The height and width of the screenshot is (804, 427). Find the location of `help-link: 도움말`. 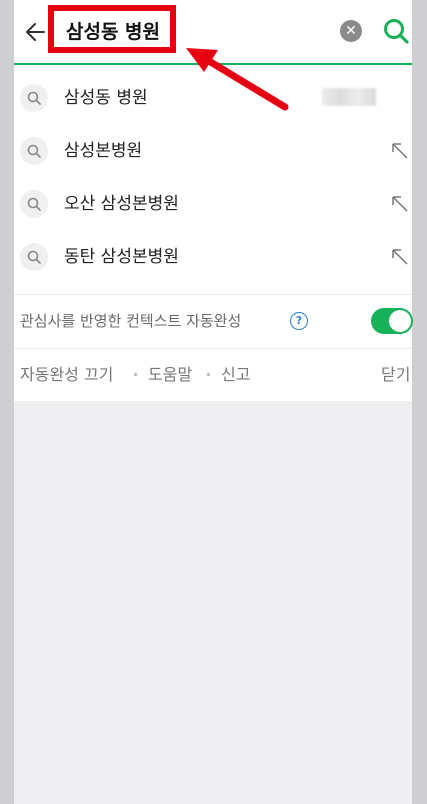

help-link: 도움말 is located at coordinates (170, 375).